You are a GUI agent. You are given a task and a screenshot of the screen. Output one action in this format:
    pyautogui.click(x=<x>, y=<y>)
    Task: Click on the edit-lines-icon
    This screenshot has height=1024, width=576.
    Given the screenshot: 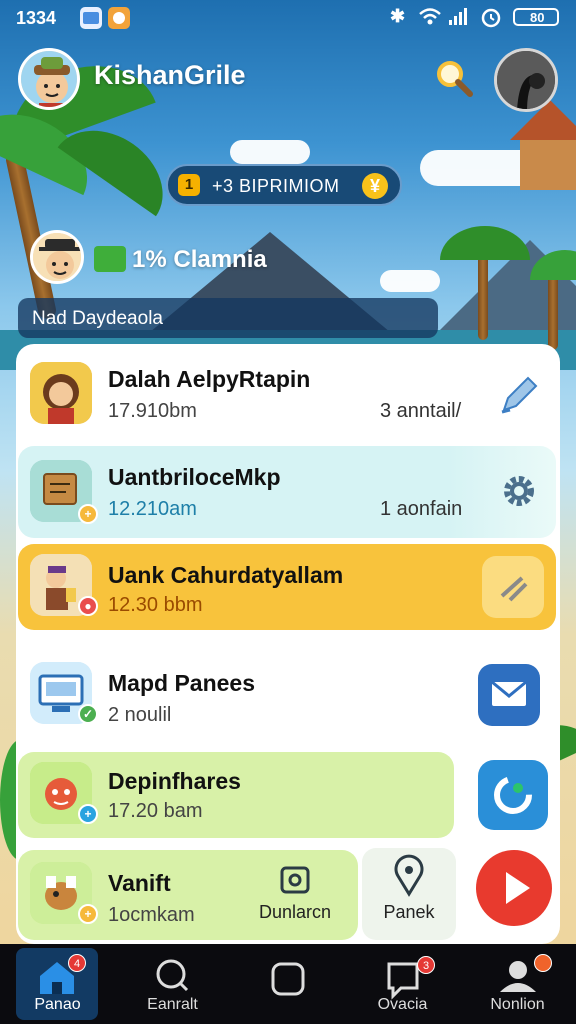 What is the action you would take?
    pyautogui.click(x=514, y=589)
    